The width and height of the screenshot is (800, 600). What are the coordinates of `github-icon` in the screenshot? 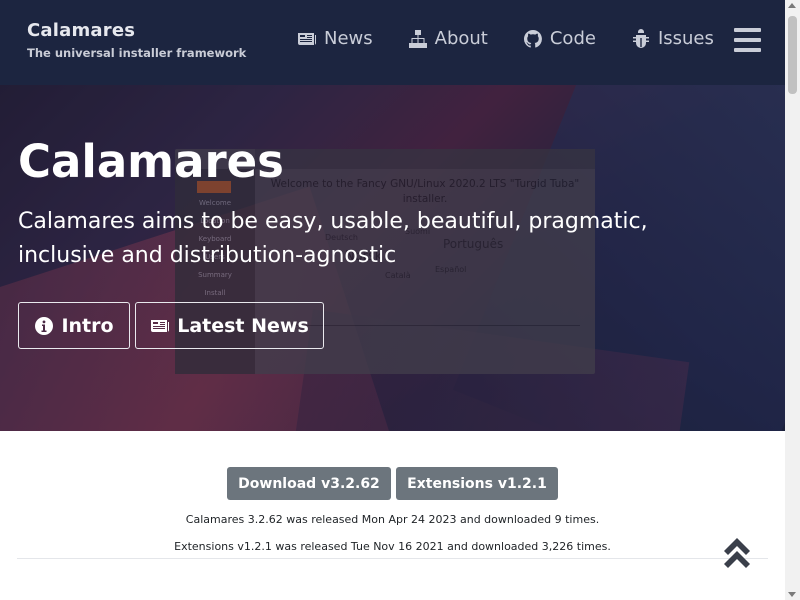 It's located at (533, 39).